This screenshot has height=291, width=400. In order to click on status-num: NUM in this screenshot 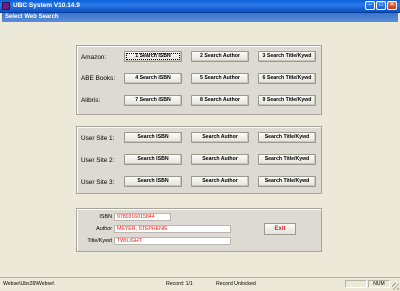, I will do `click(379, 284)`.